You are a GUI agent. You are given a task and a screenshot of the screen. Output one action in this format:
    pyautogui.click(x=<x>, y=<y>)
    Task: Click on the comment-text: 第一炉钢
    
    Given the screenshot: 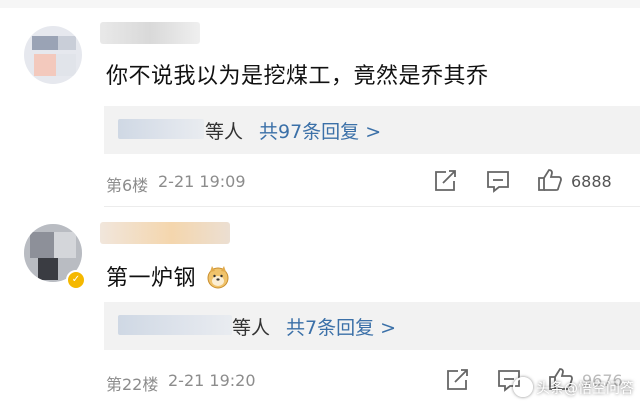 What is the action you would take?
    pyautogui.click(x=168, y=276)
    